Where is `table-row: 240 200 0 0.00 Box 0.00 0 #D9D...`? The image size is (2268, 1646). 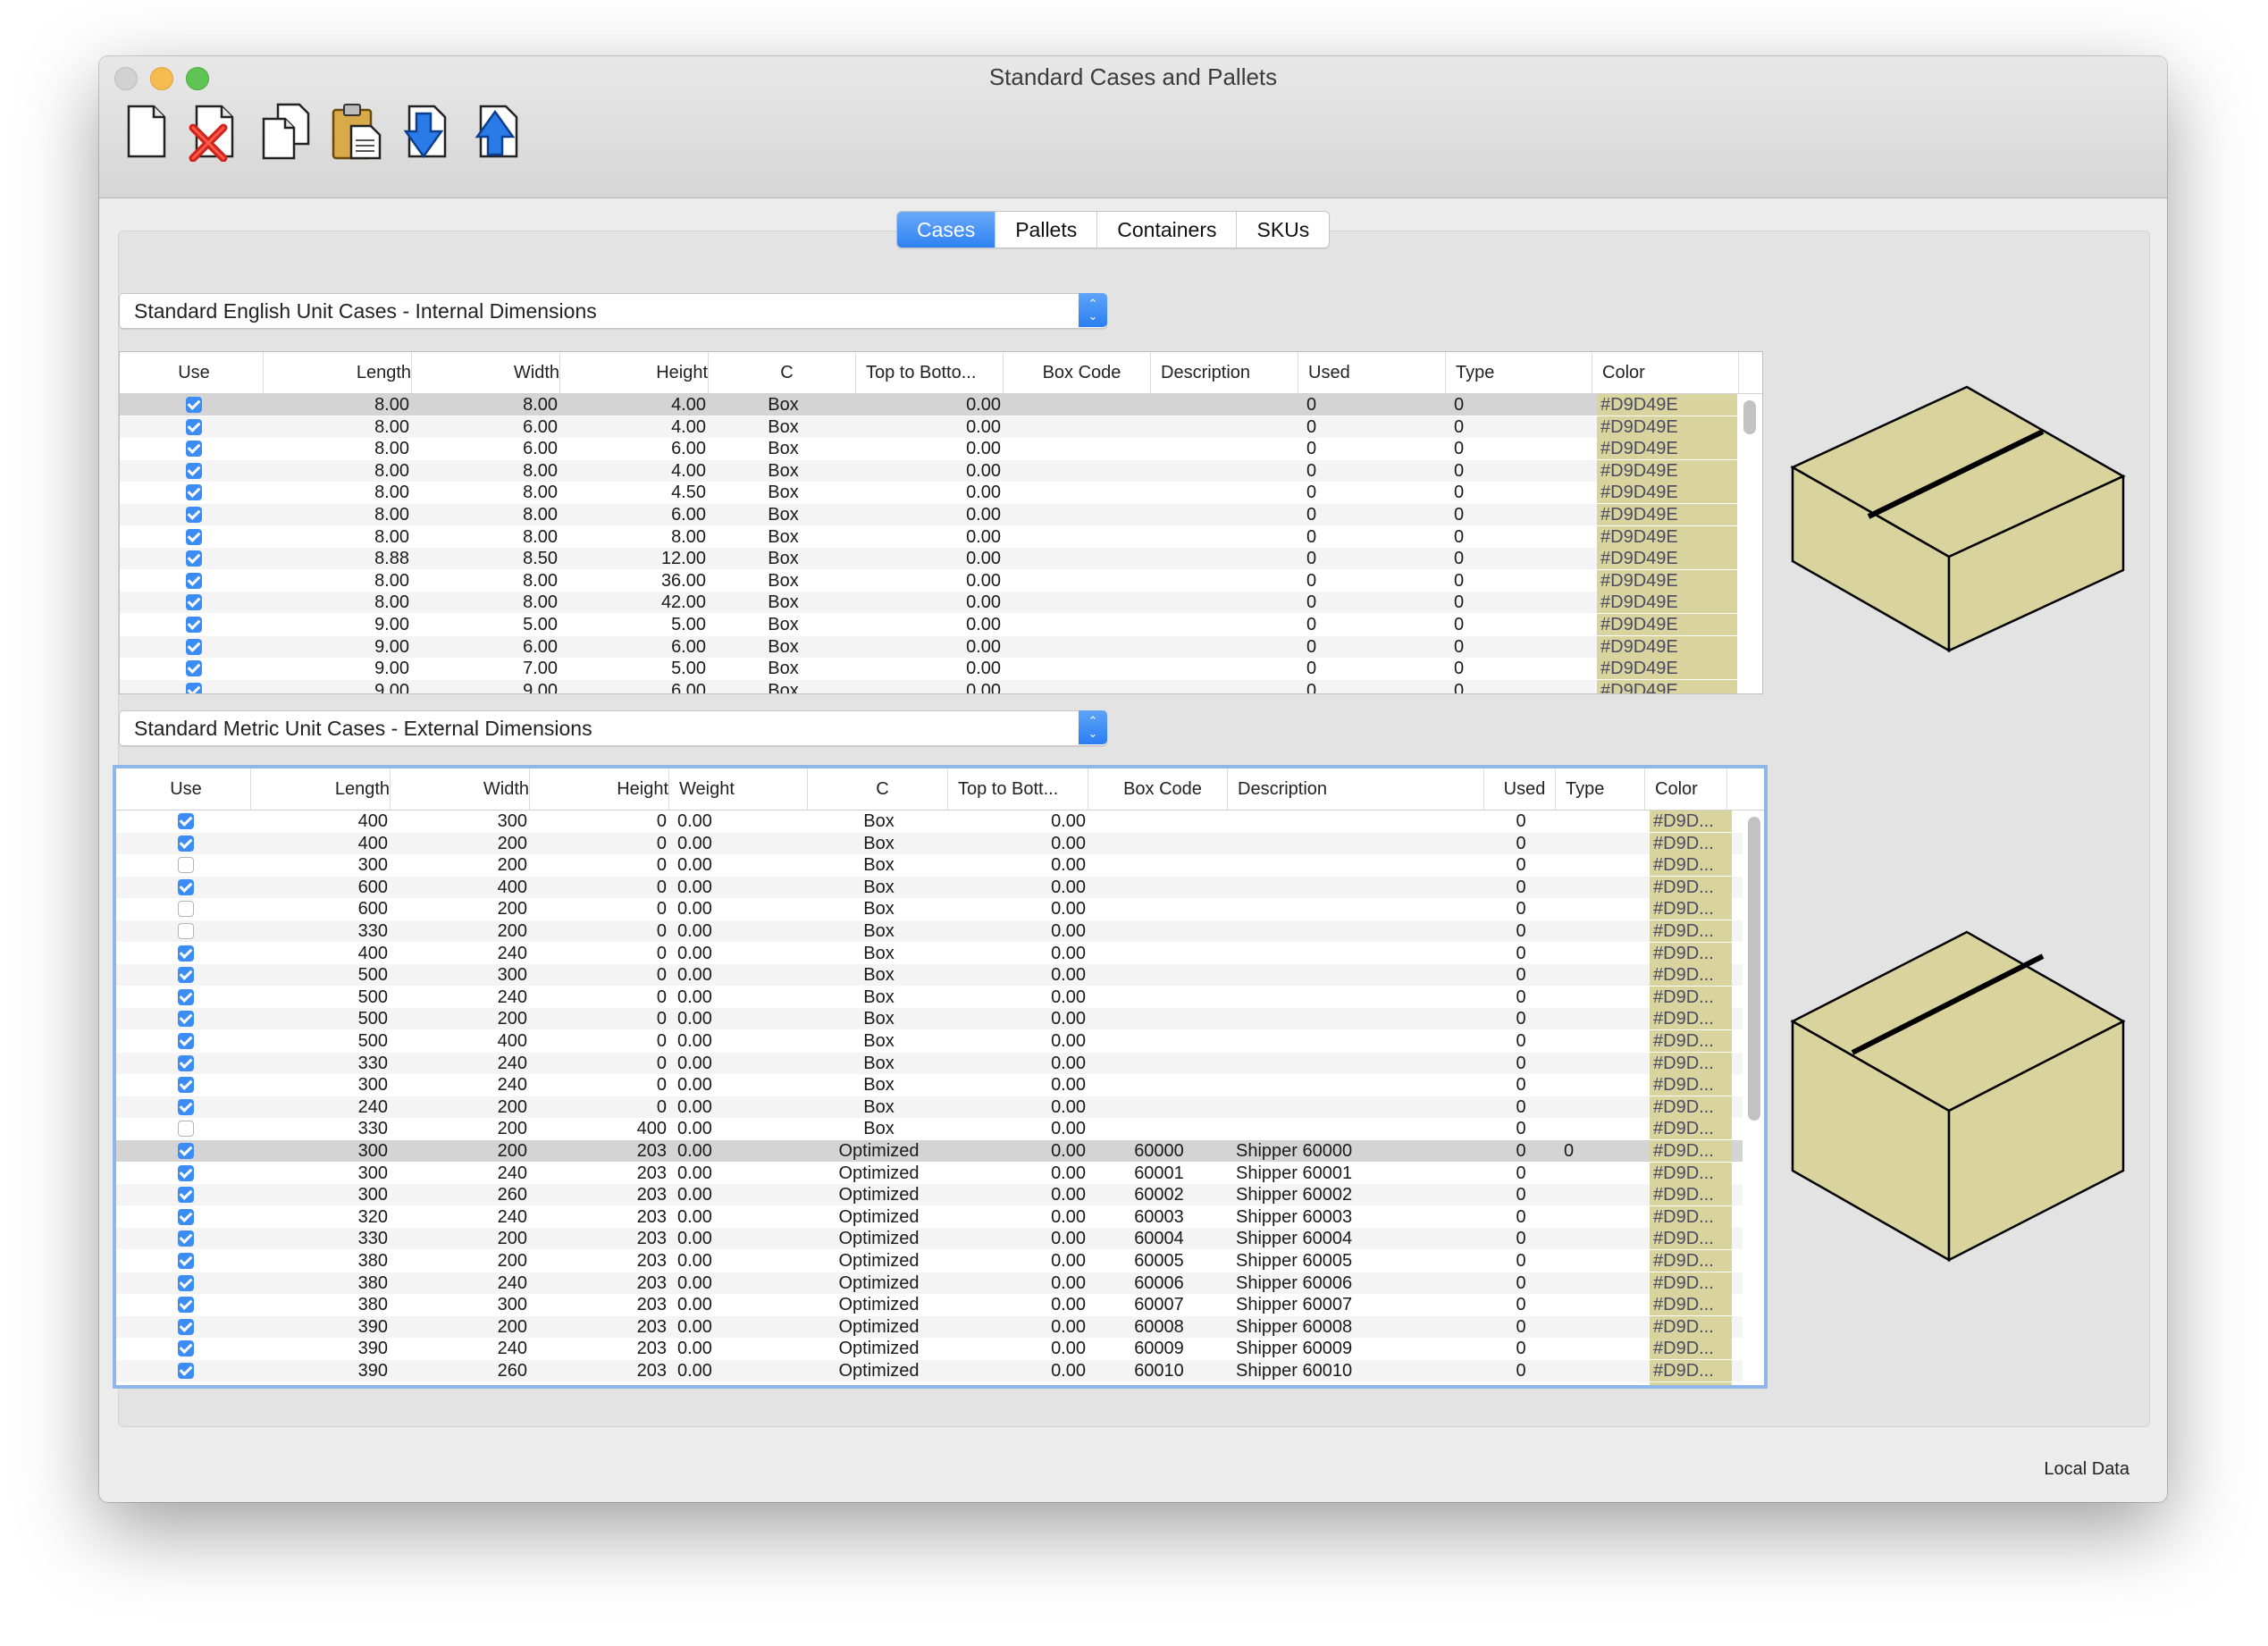 table-row: 240 200 0 0.00 Box 0.00 0 #D9D... is located at coordinates (929, 1107).